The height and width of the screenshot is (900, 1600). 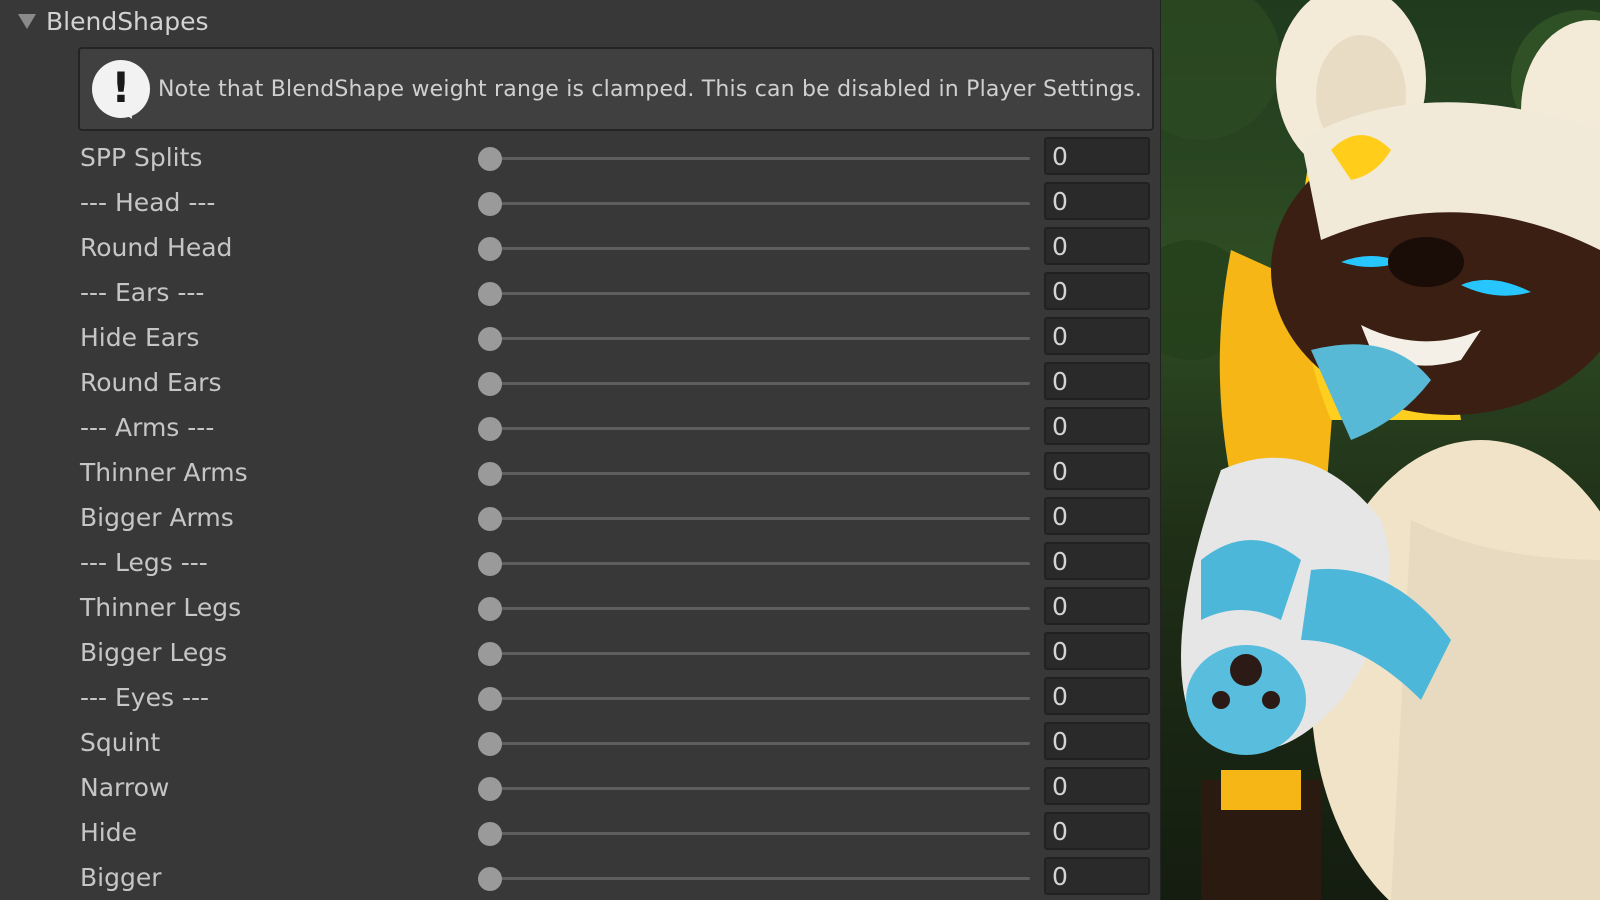 I want to click on blendshape-row: Squint, so click(x=580, y=743).